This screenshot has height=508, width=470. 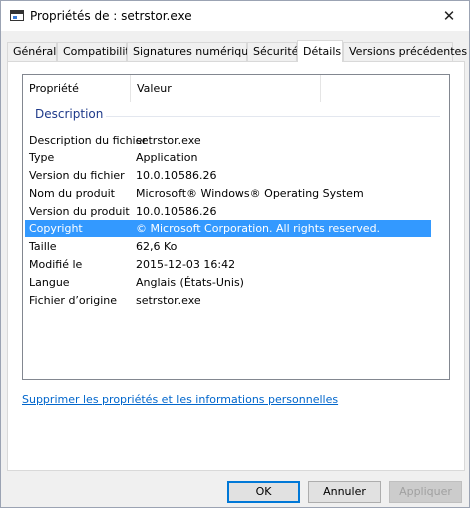 What do you see at coordinates (228, 211) in the screenshot?
I see `list-item: Version du produit 10.0.10586.26` at bounding box center [228, 211].